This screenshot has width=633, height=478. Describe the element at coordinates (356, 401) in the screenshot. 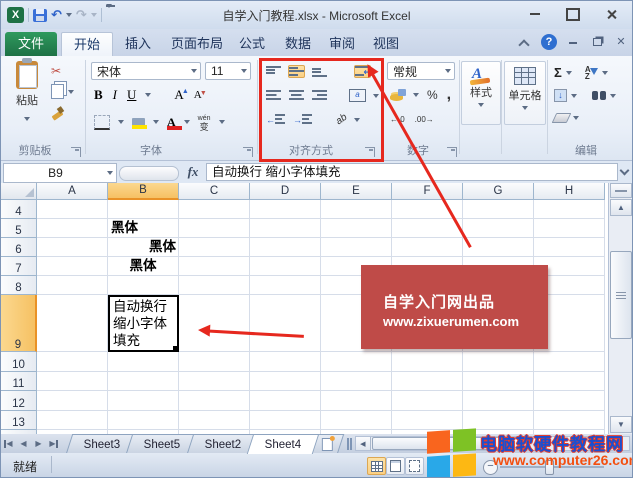

I see `cell-E12` at that location.